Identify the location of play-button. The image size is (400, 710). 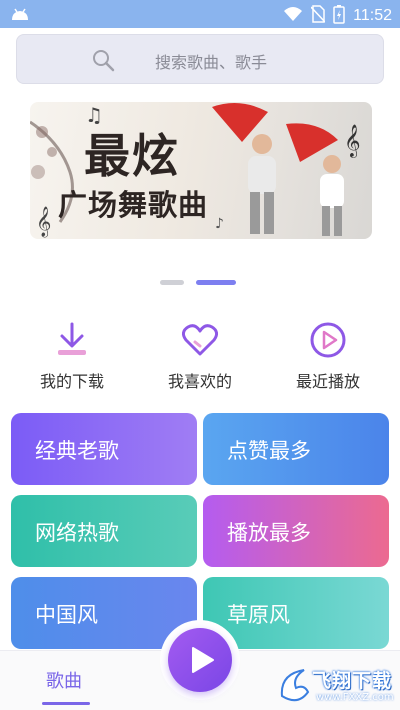
(200, 660).